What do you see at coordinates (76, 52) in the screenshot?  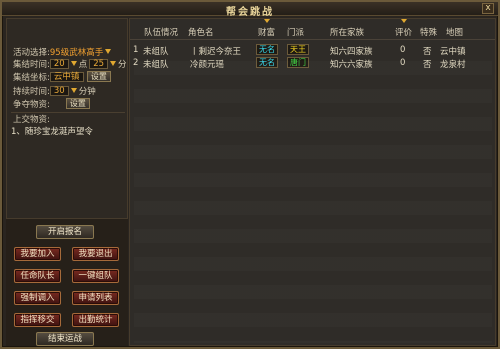 I see `activity-select: 95级武林高手` at bounding box center [76, 52].